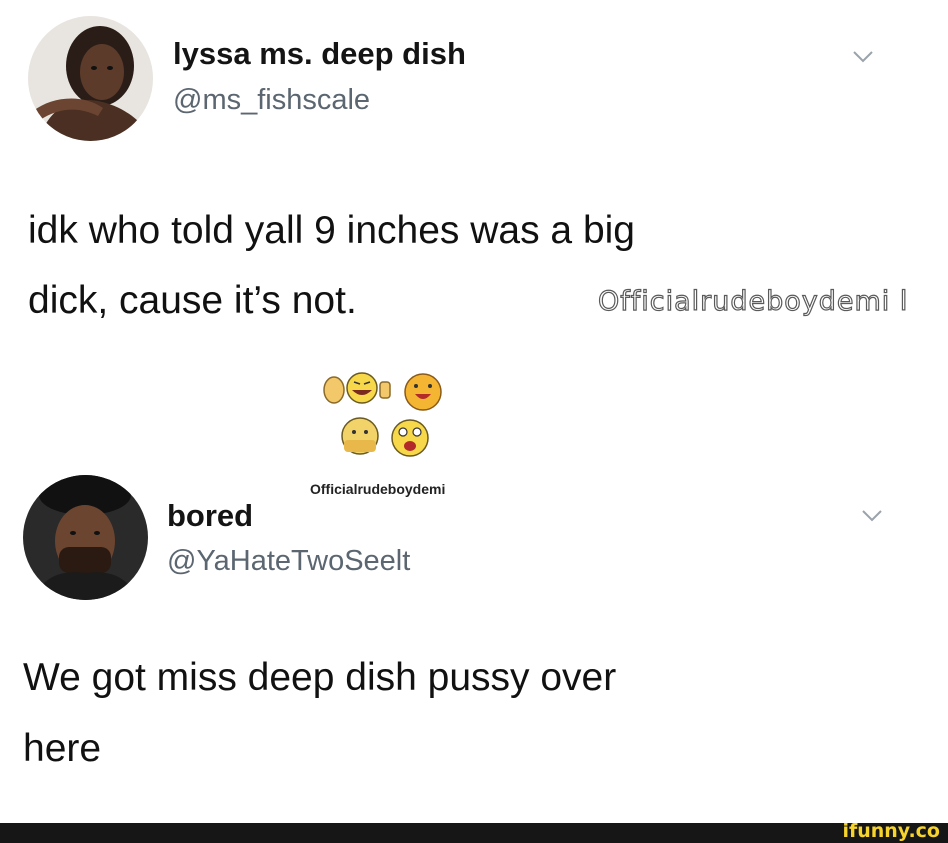  What do you see at coordinates (383, 414) in the screenshot?
I see `emoji-cluster` at bounding box center [383, 414].